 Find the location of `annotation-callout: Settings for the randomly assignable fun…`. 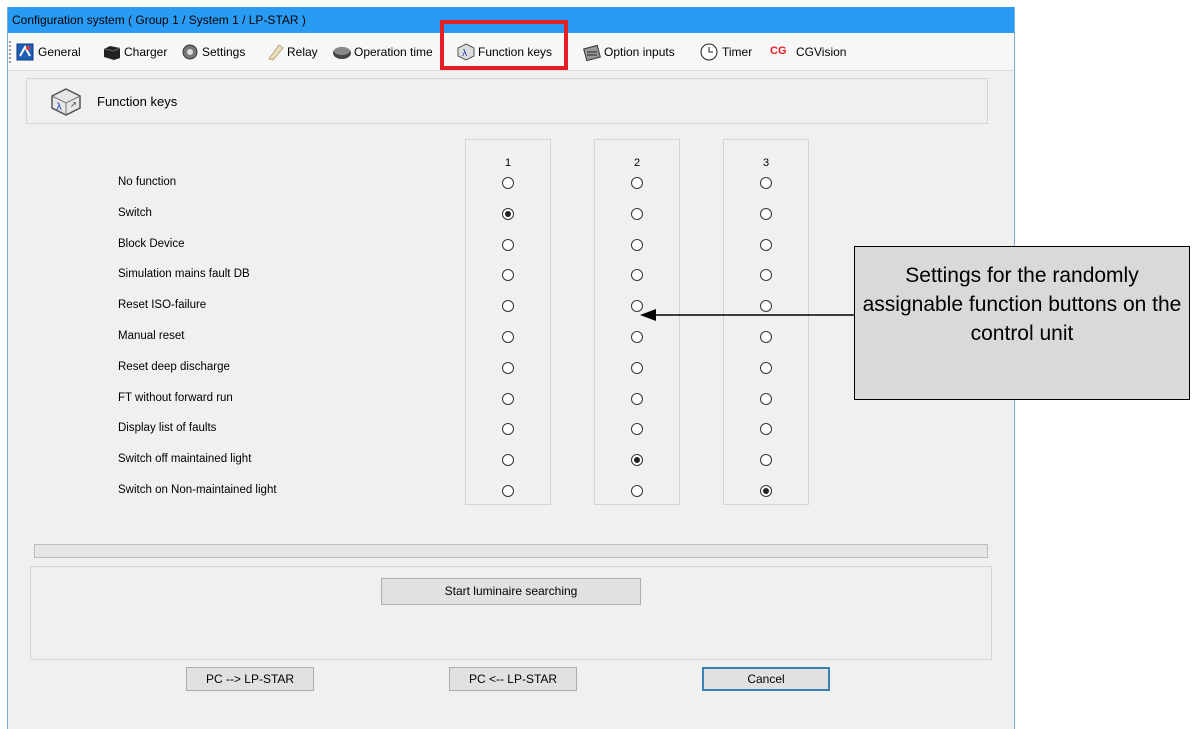

annotation-callout: Settings for the randomly assignable fun… is located at coordinates (1022, 323).